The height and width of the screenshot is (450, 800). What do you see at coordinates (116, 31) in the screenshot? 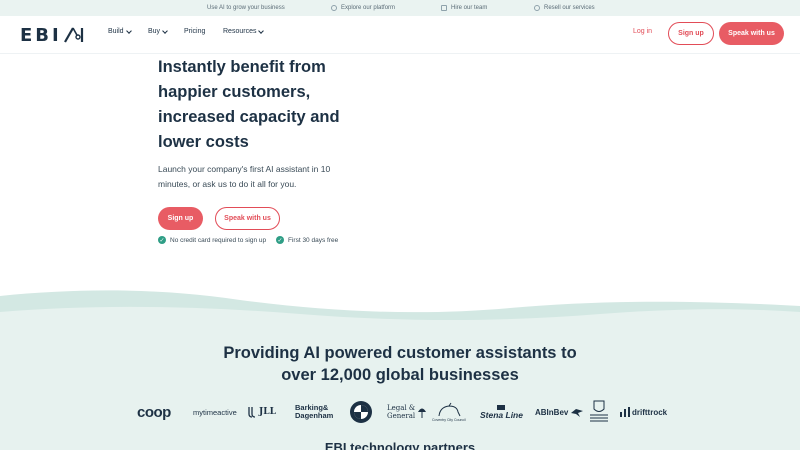
I see `nav-build-label: Build` at bounding box center [116, 31].